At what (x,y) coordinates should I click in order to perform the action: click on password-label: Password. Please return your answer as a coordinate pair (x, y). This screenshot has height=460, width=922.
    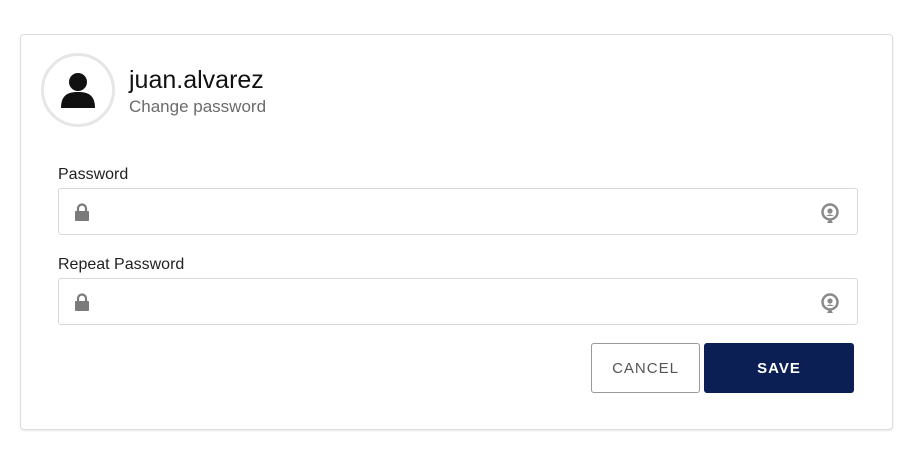
    Looking at the image, I should click on (93, 174).